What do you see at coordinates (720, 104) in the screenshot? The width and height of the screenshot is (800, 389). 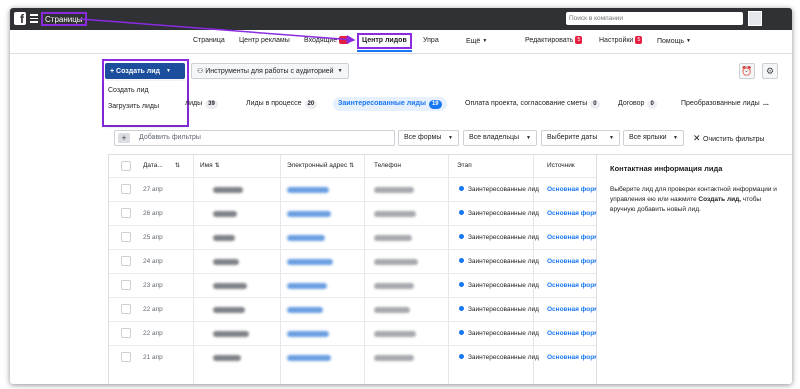 I see `tab-converted: Преобразованные лиды` at bounding box center [720, 104].